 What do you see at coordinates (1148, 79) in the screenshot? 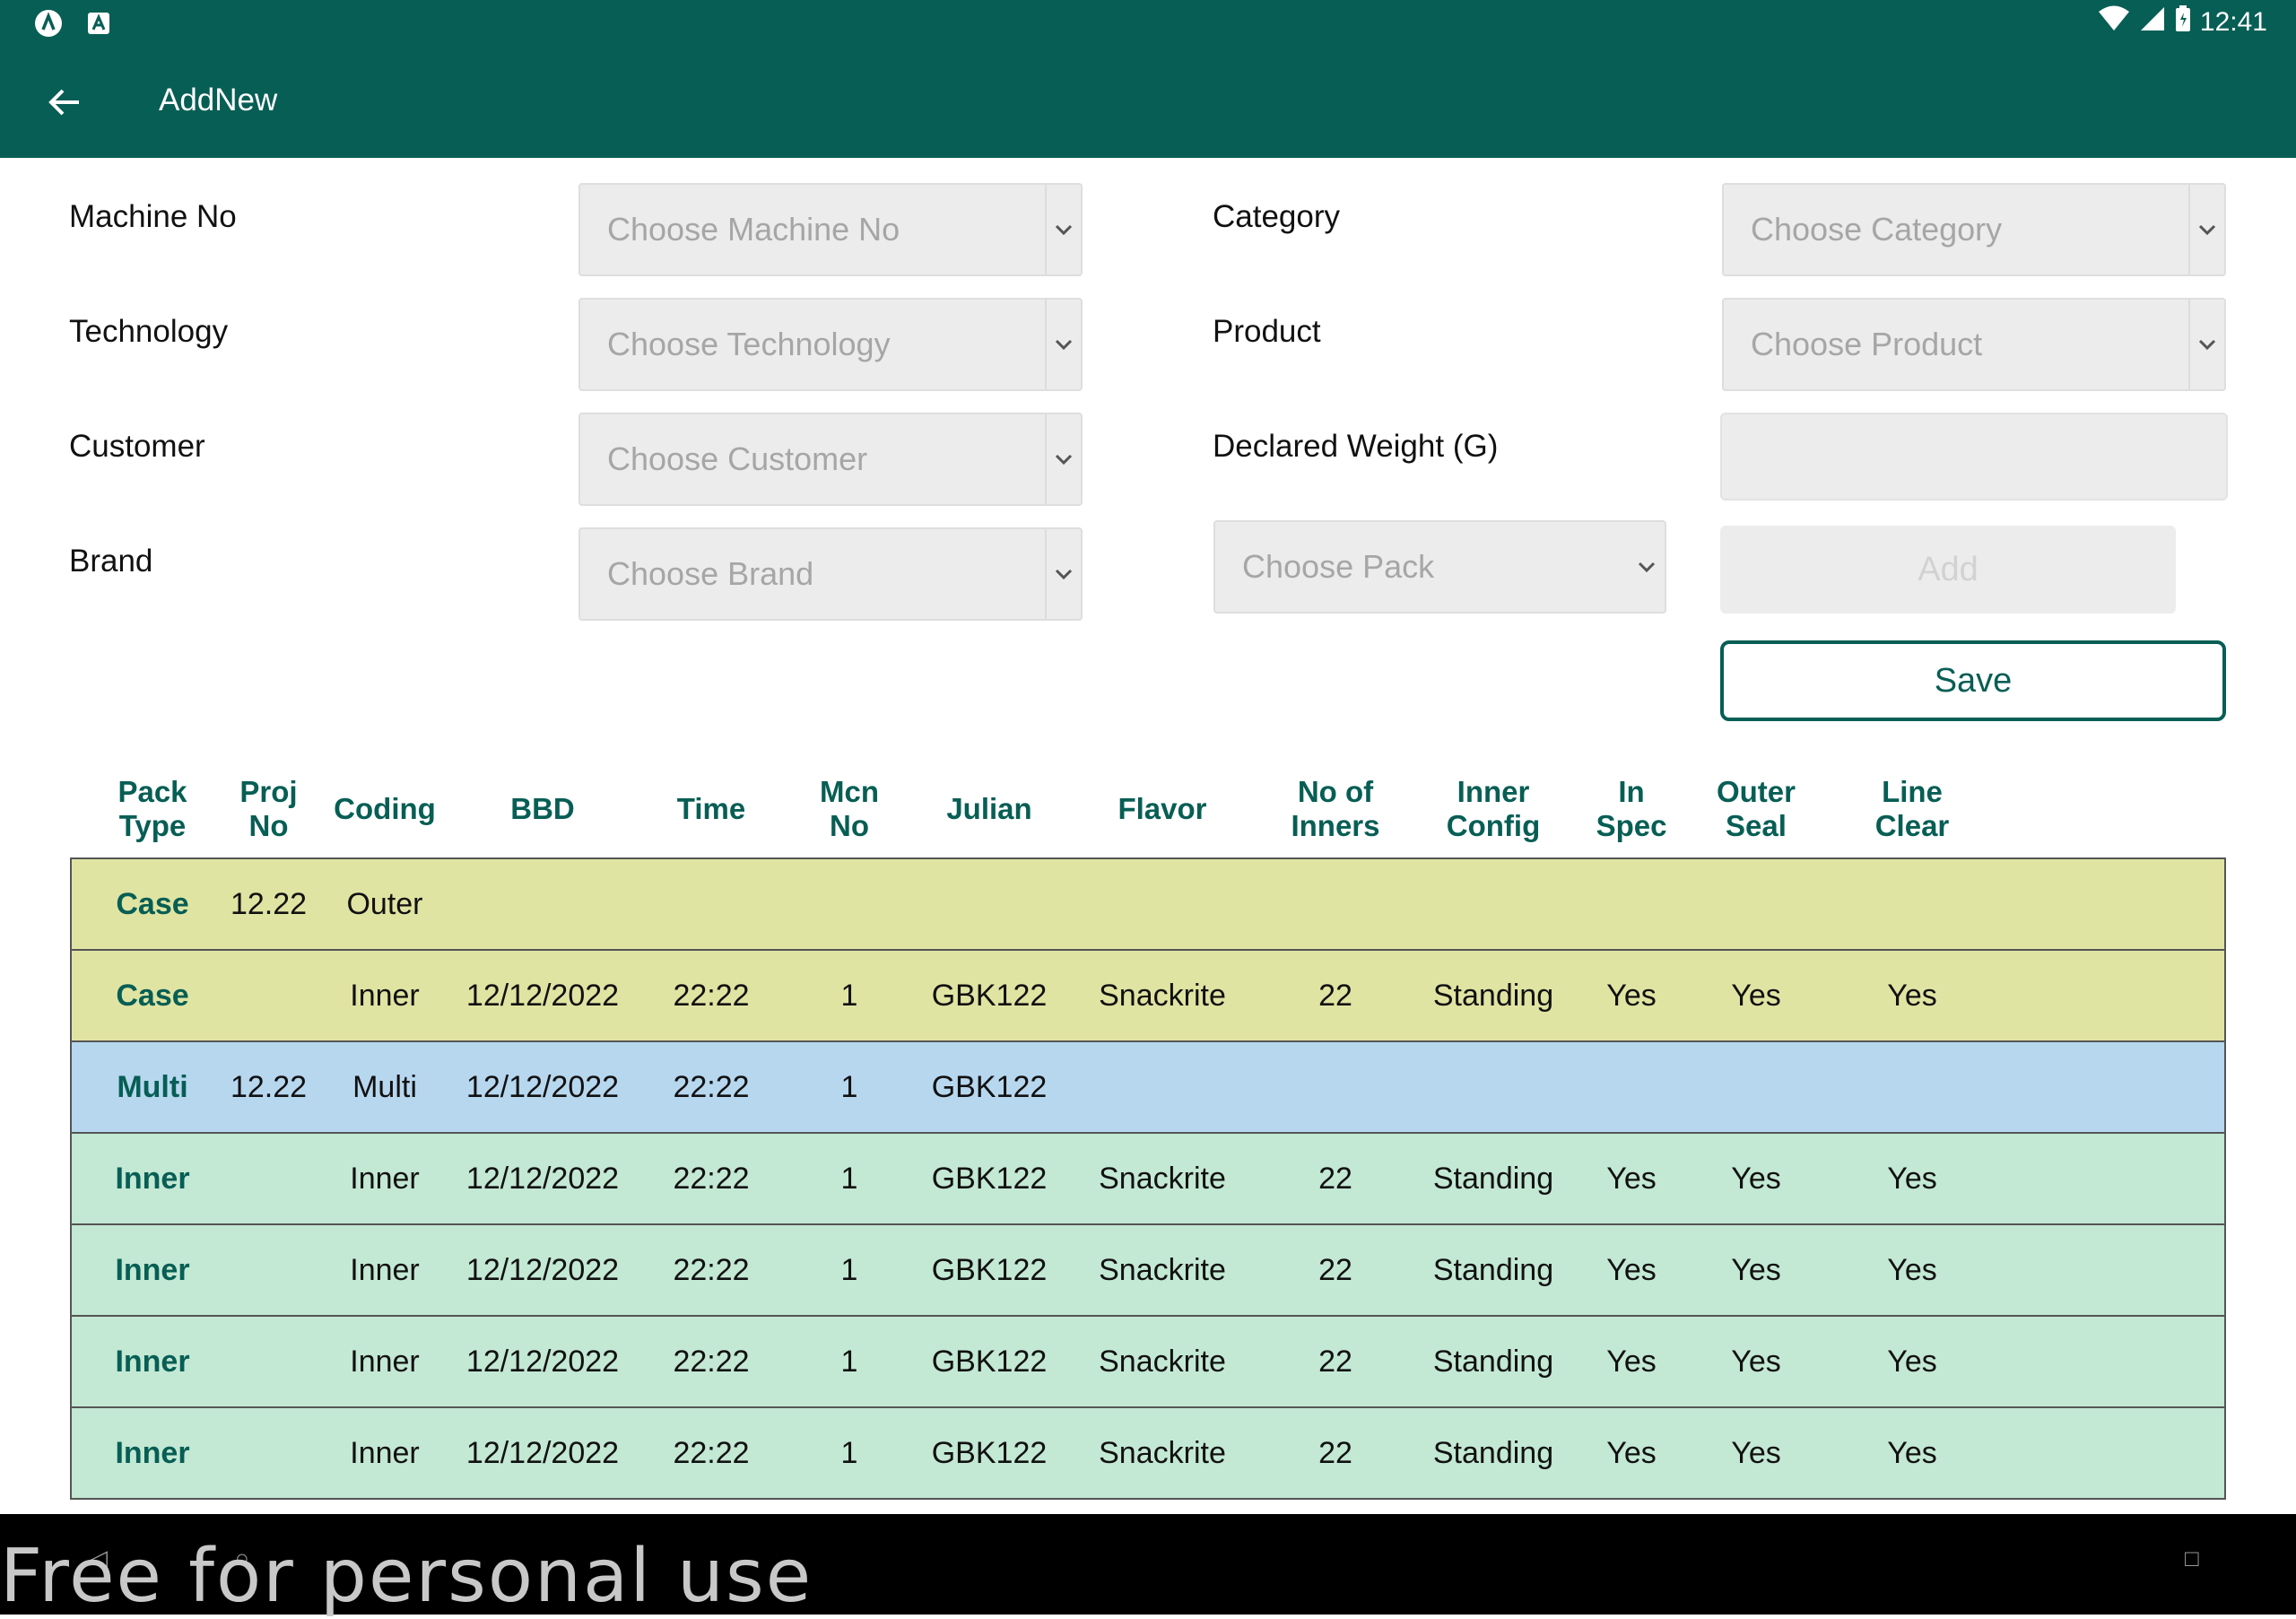
I see `app-bar: 12:41 AddNew` at bounding box center [1148, 79].